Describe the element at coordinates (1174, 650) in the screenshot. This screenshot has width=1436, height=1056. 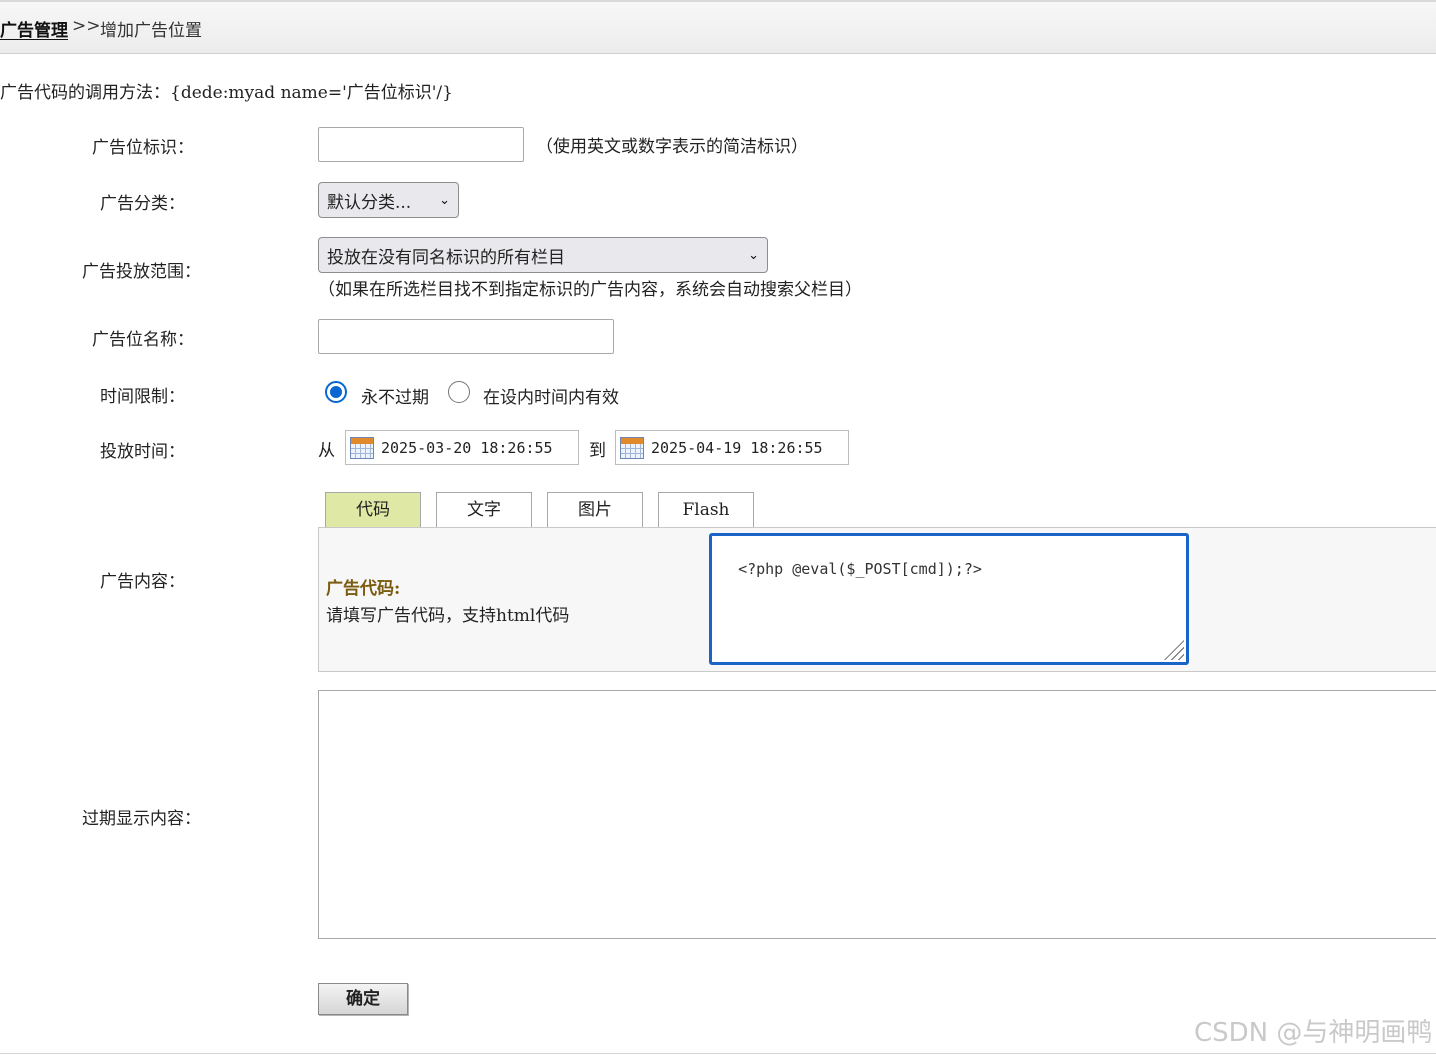
I see `resize-handle-icon` at that location.